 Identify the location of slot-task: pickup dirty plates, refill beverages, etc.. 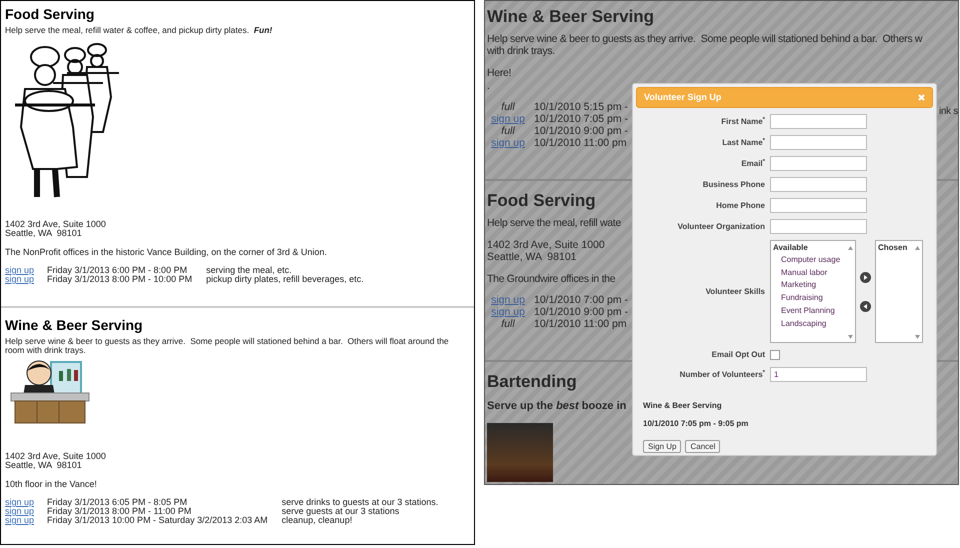
(285, 279).